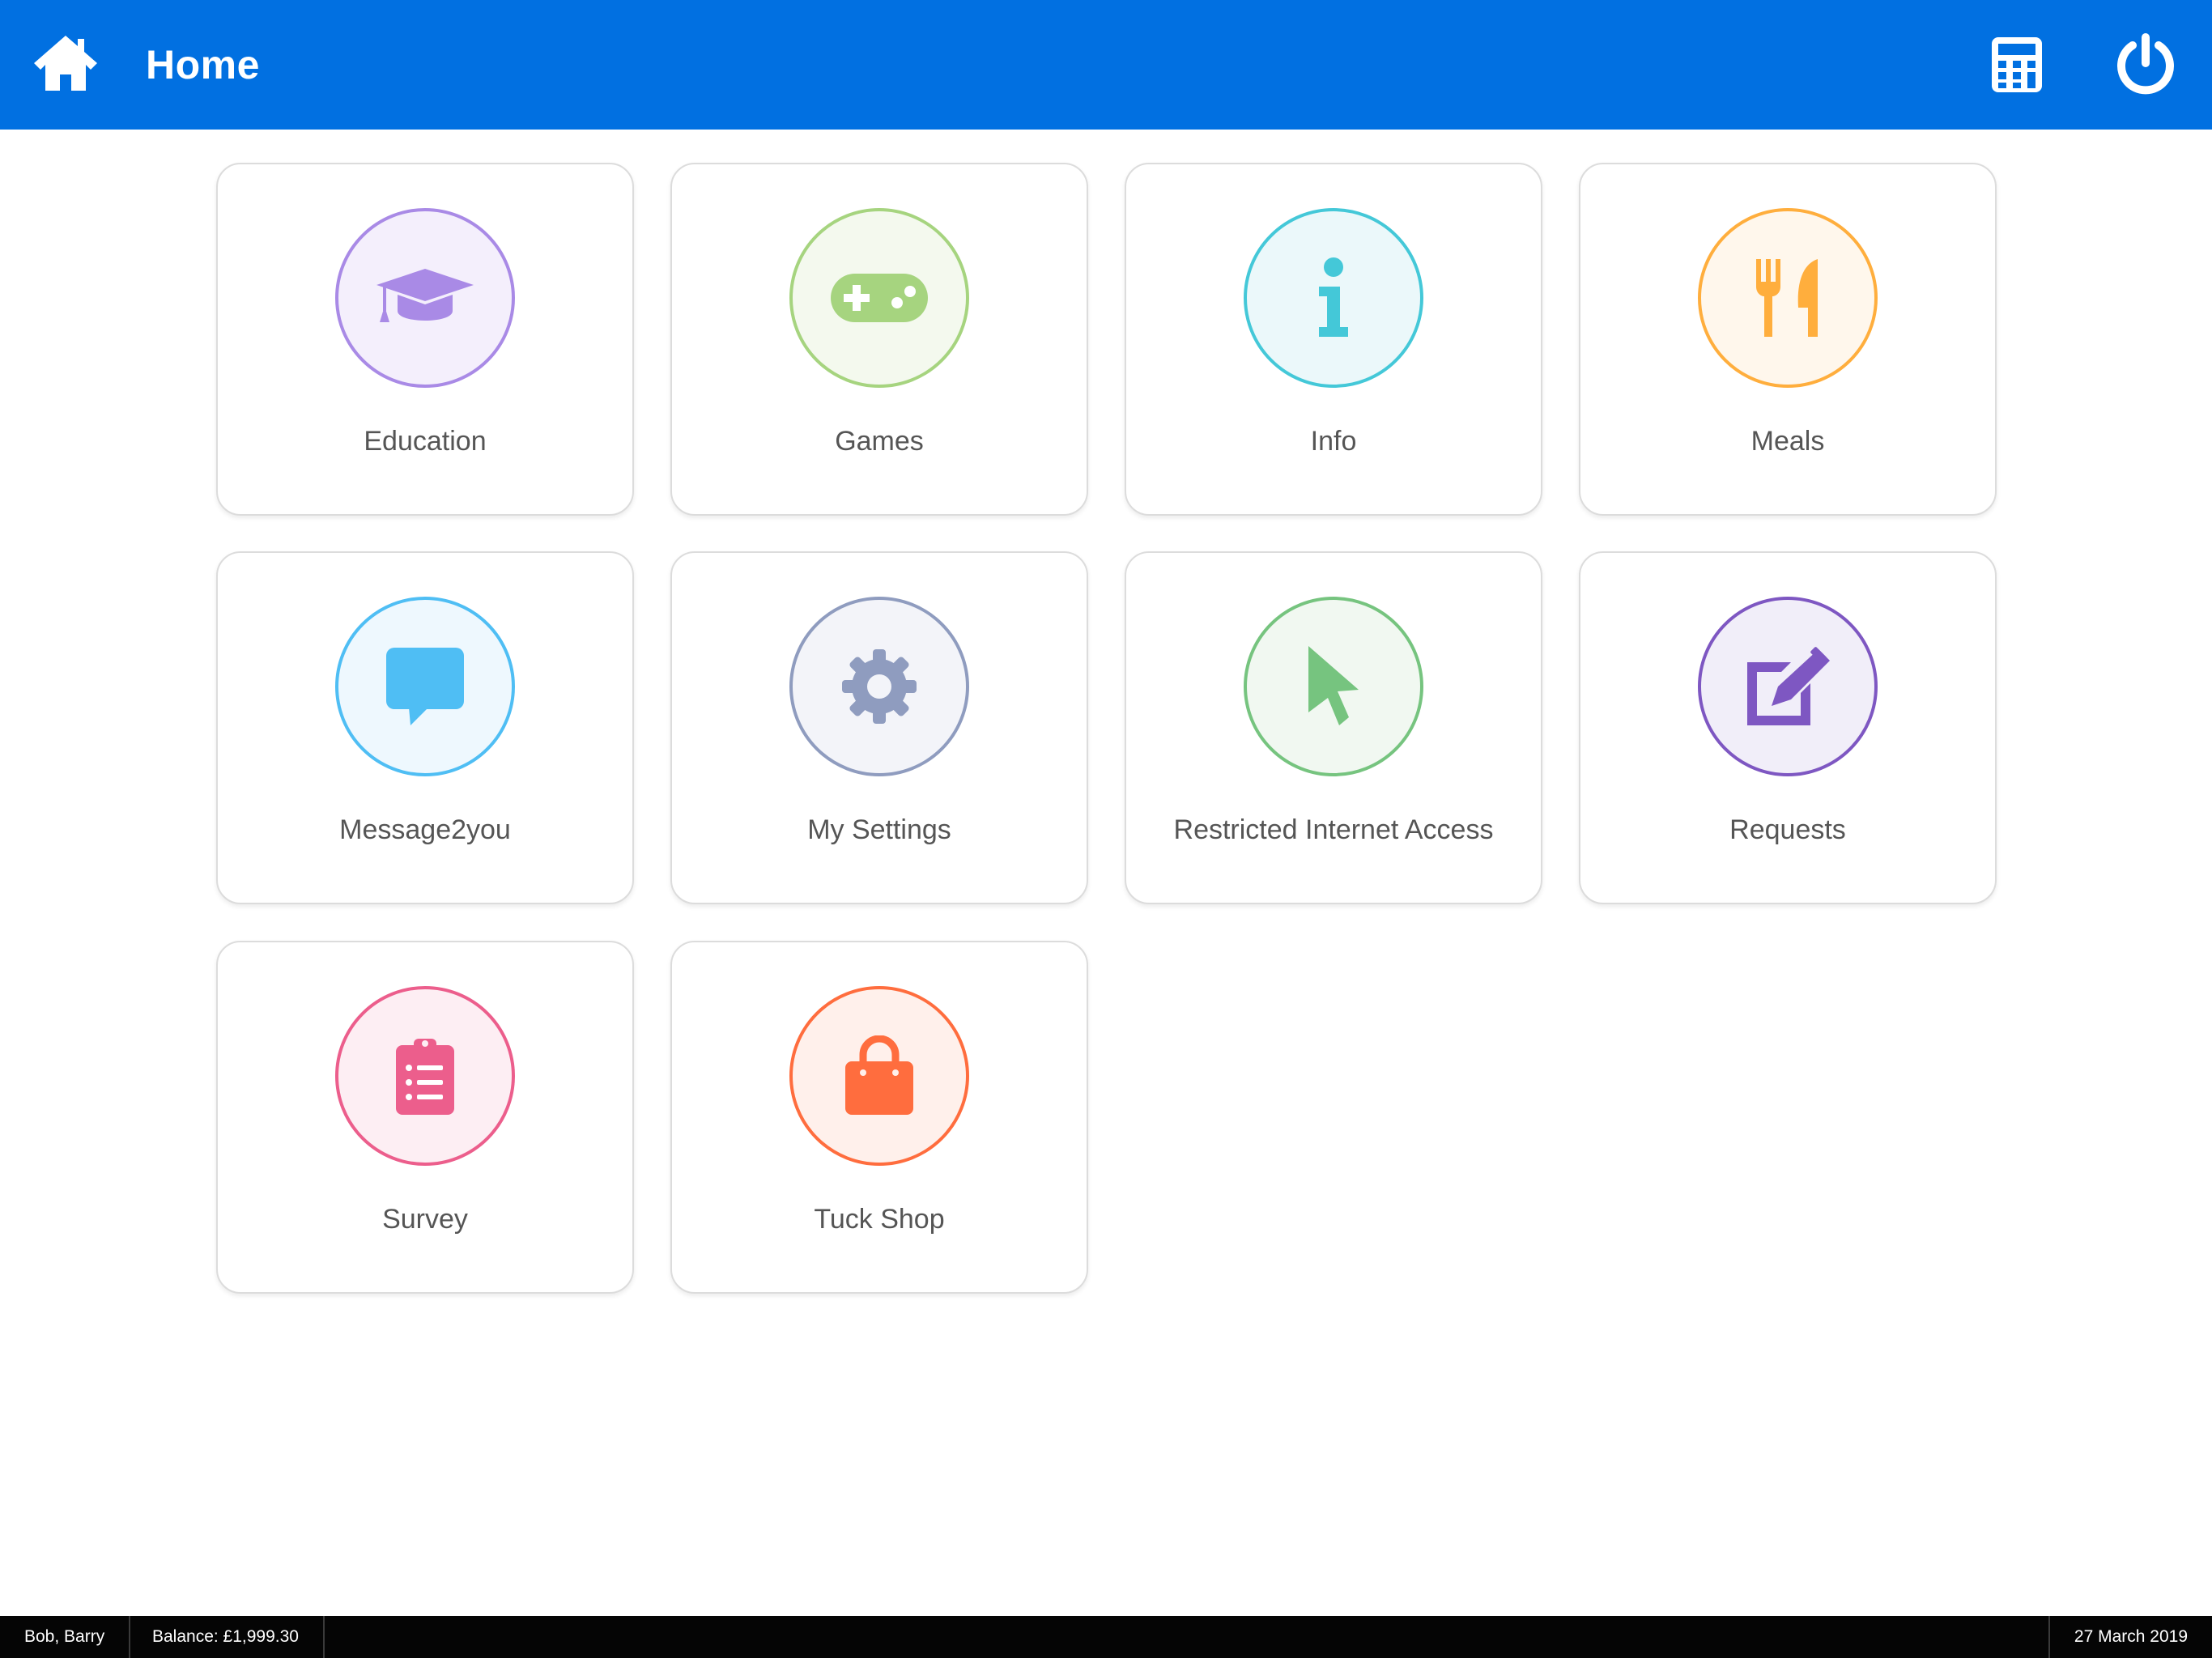 The image size is (2212, 1658). I want to click on tile-info: Info, so click(1333, 339).